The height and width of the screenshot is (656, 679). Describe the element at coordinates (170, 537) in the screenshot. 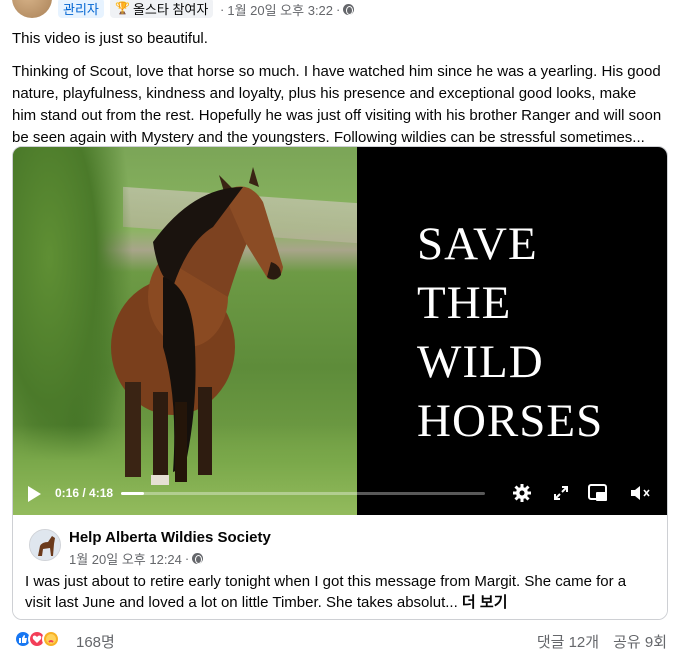

I see `page-name: Help Alberta Wildies Society` at that location.